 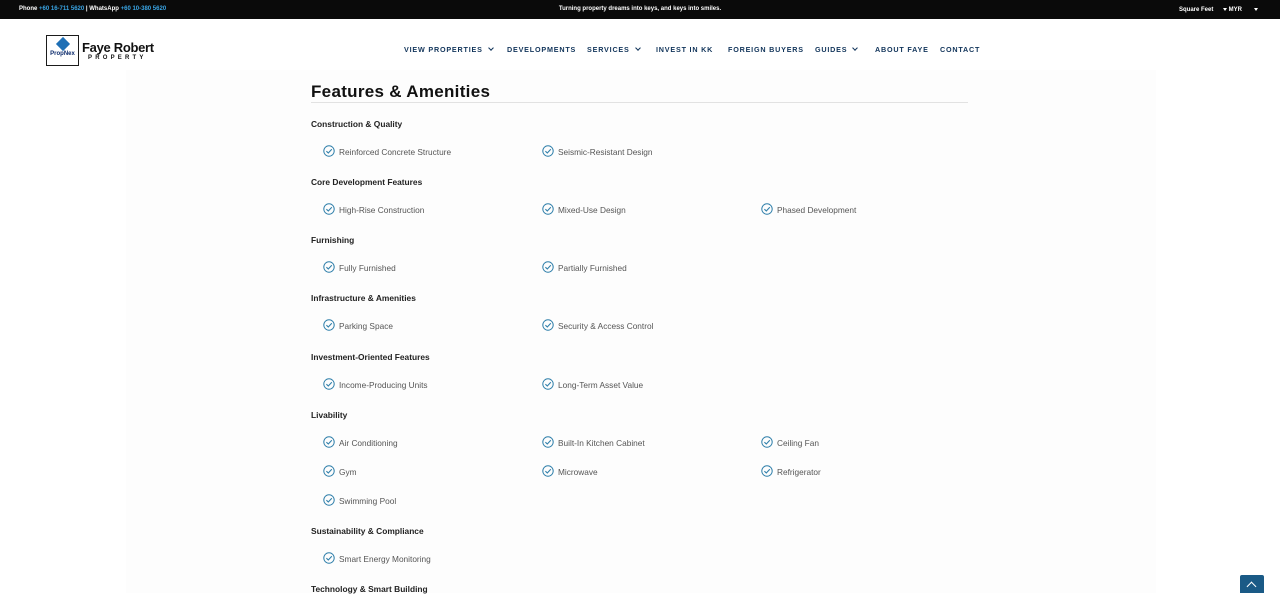 What do you see at coordinates (592, 210) in the screenshot?
I see `feature-label: Mixed-Use Design` at bounding box center [592, 210].